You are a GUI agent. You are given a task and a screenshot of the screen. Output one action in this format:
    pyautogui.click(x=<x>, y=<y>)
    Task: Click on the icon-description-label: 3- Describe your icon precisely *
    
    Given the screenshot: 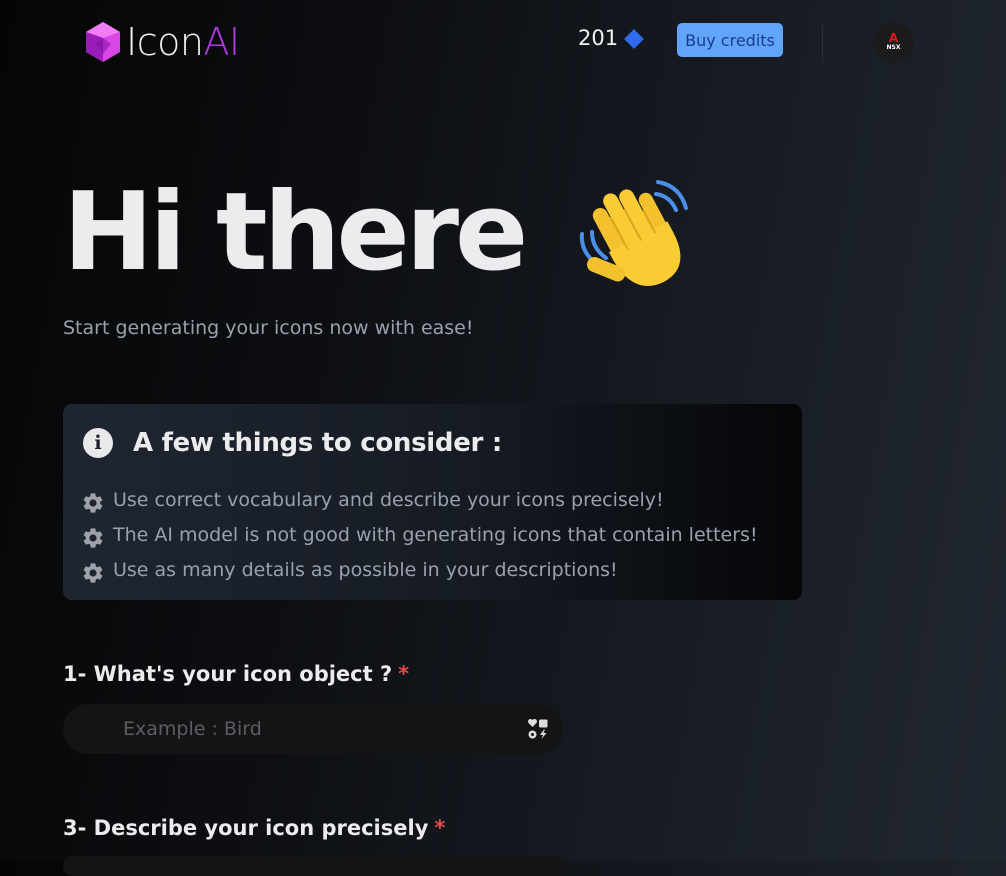 What is the action you would take?
    pyautogui.click(x=254, y=828)
    